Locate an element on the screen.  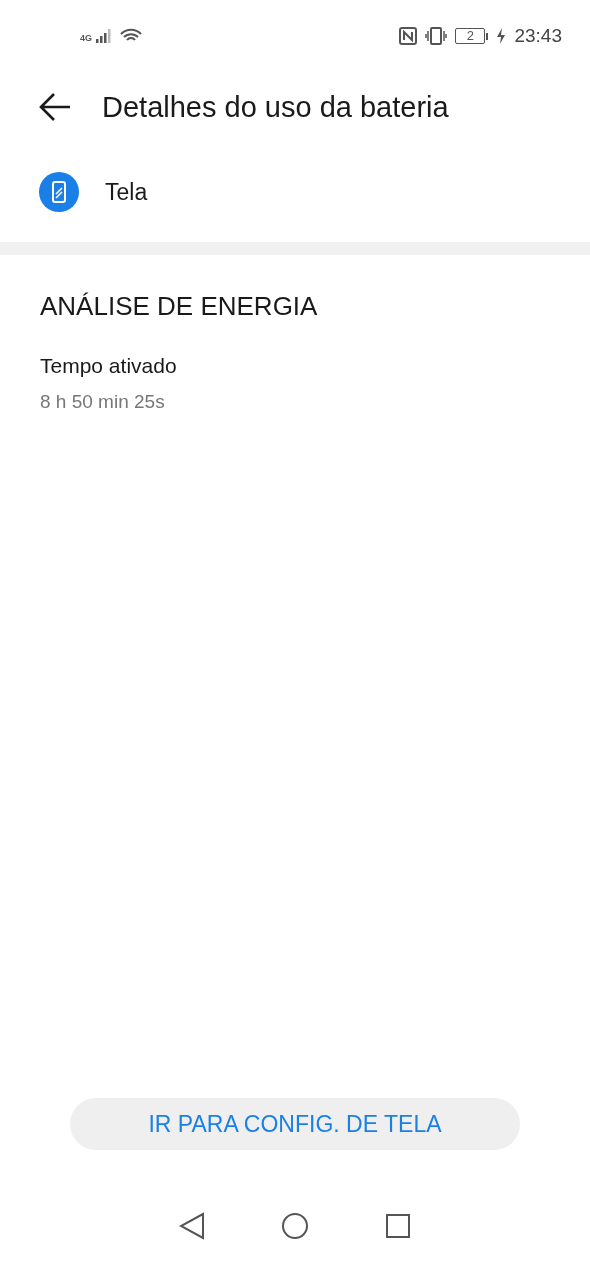
signal-icon is located at coordinates (104, 36).